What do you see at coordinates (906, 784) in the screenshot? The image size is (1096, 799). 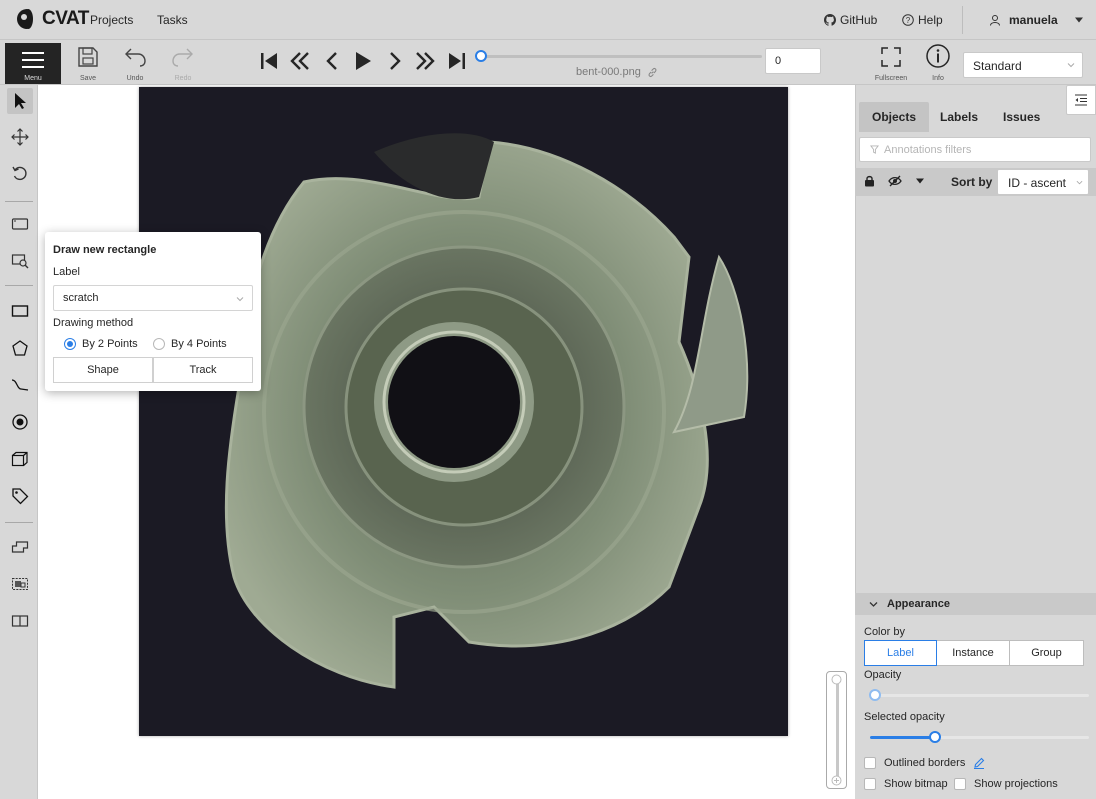 I see `show-bitmap-checkbox: Show bitmap` at bounding box center [906, 784].